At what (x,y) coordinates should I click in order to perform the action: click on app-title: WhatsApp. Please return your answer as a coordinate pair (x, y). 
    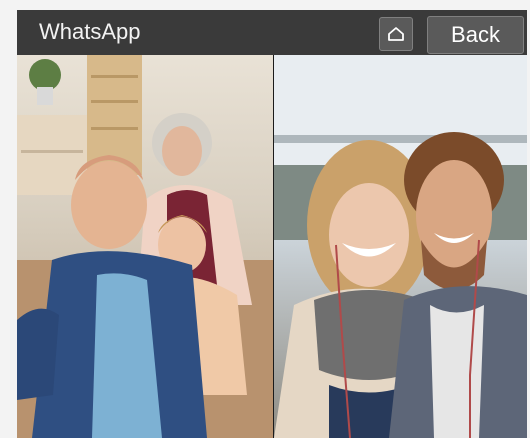
    Looking at the image, I should click on (90, 31).